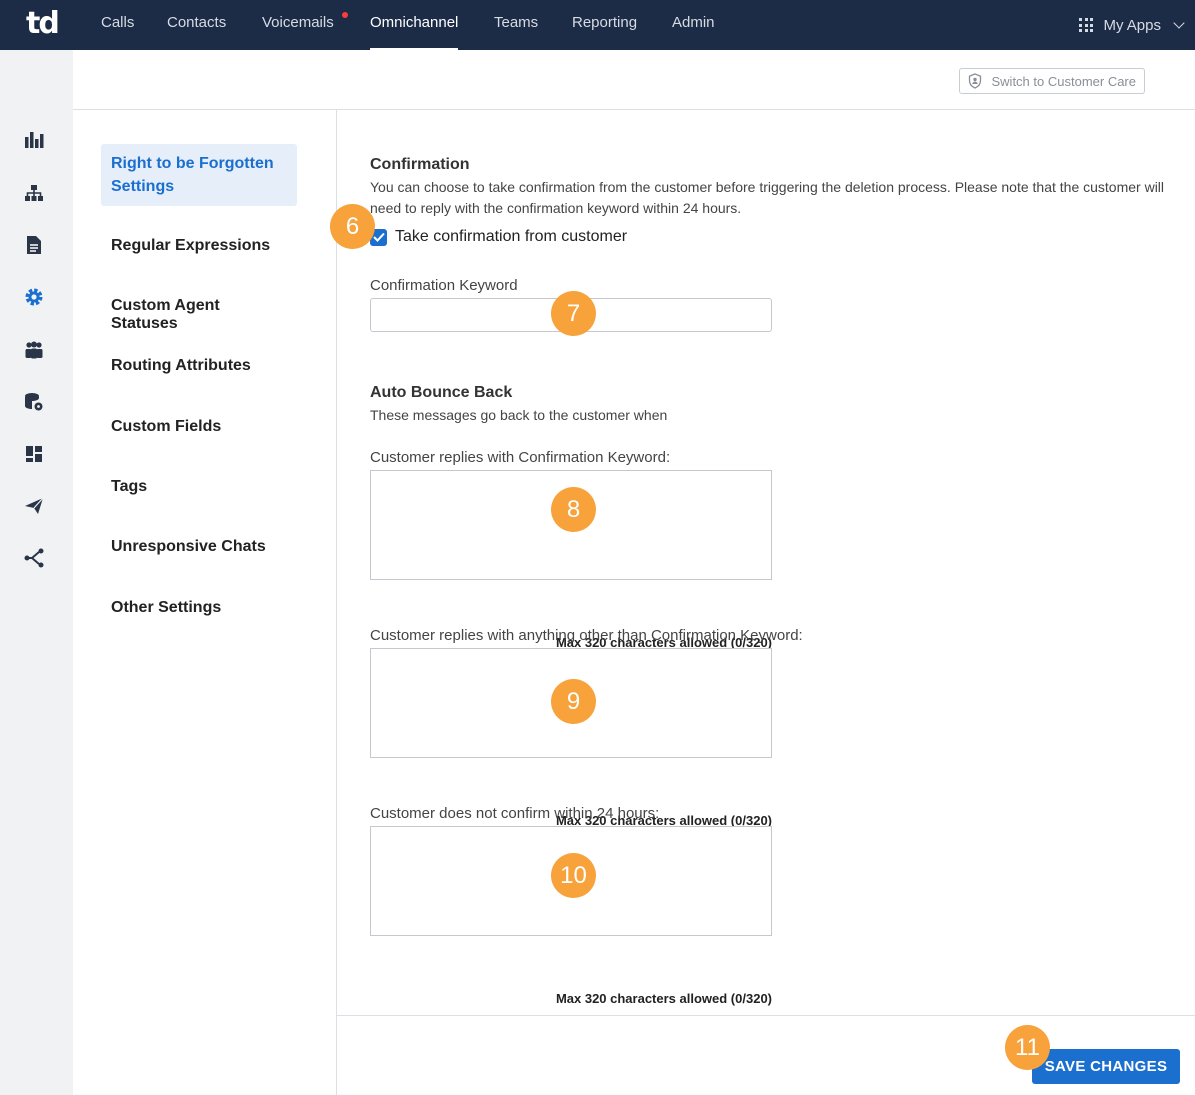 This screenshot has height=1095, width=1195. I want to click on annotation-marker: 8, so click(573, 509).